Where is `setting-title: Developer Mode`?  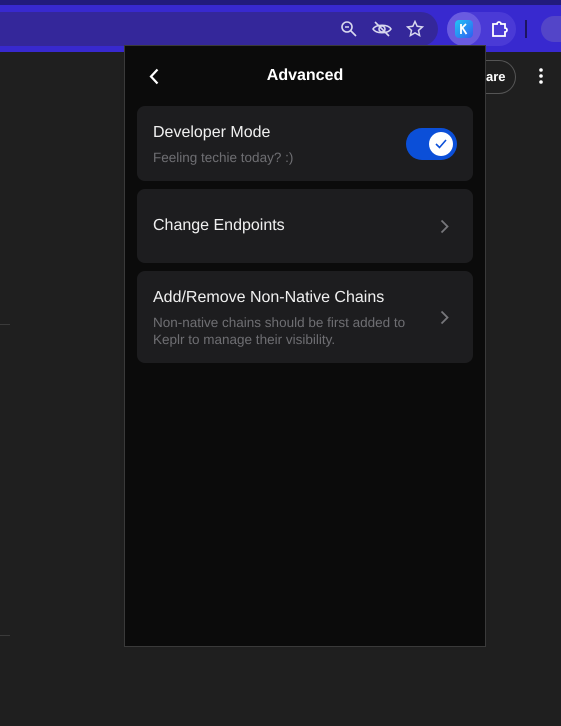
setting-title: Developer Mode is located at coordinates (212, 133).